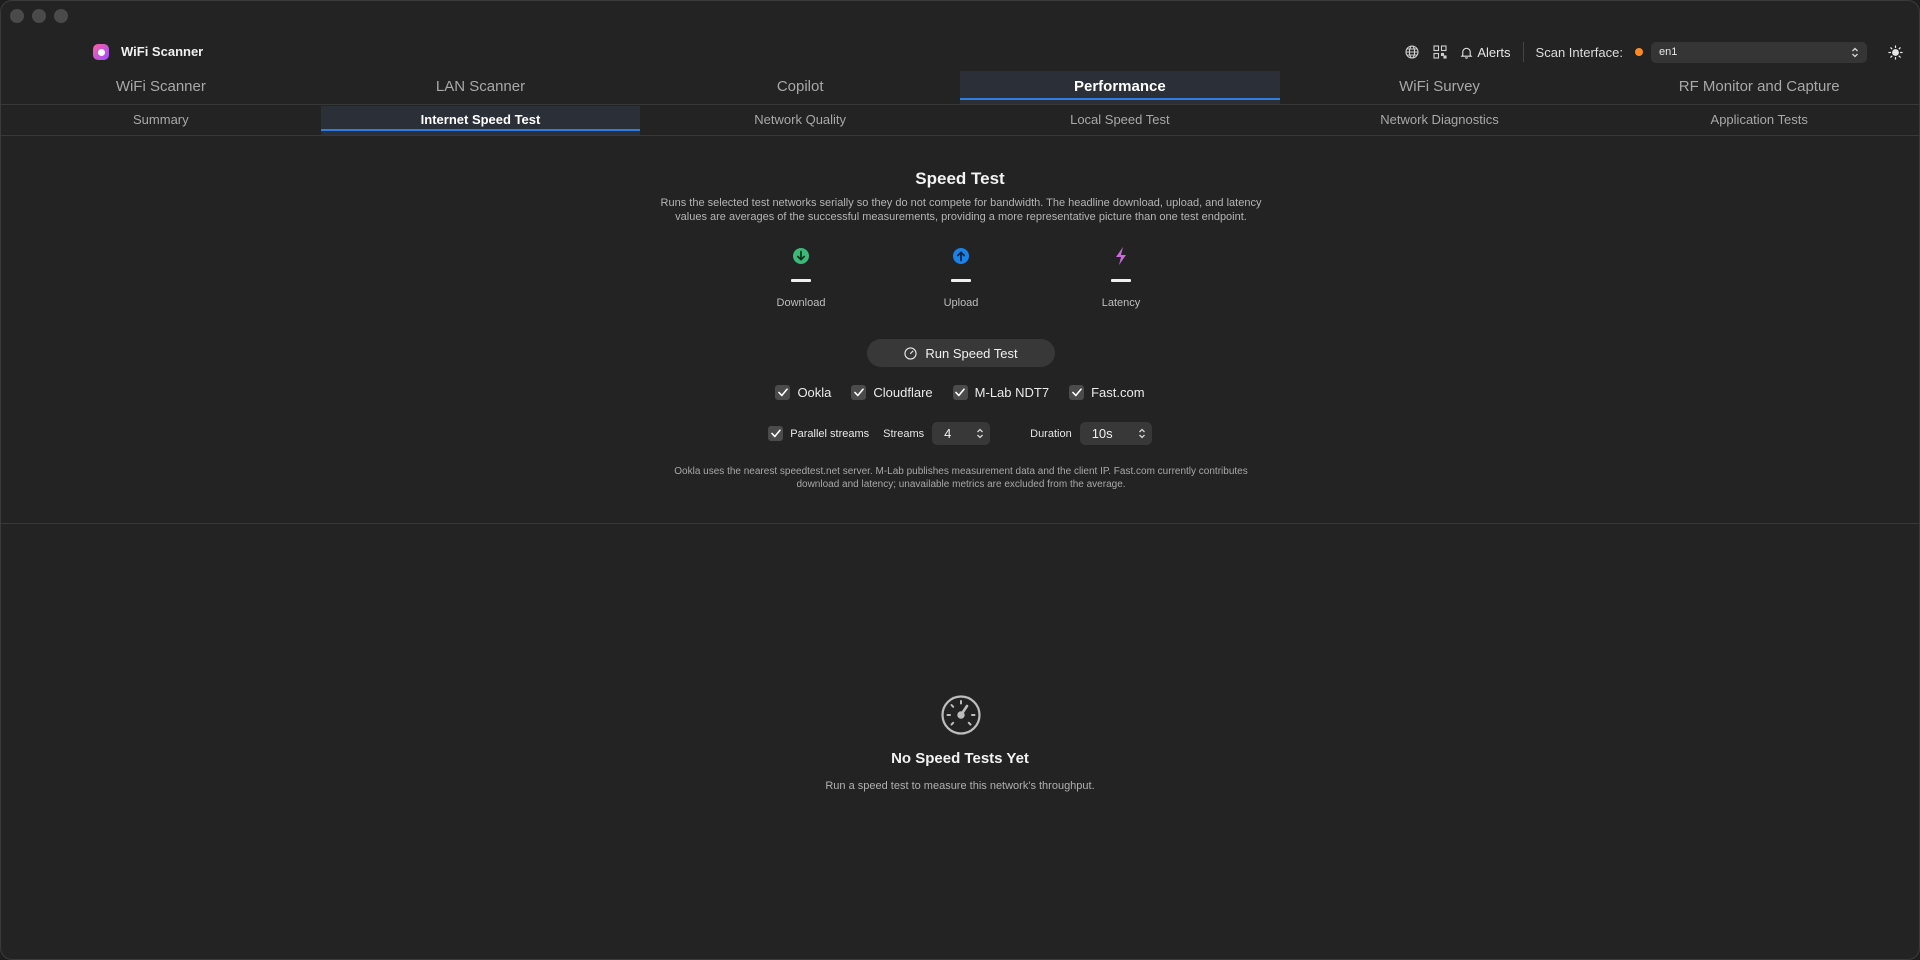 This screenshot has height=960, width=1920. I want to click on tab-performance: Performance, so click(1120, 87).